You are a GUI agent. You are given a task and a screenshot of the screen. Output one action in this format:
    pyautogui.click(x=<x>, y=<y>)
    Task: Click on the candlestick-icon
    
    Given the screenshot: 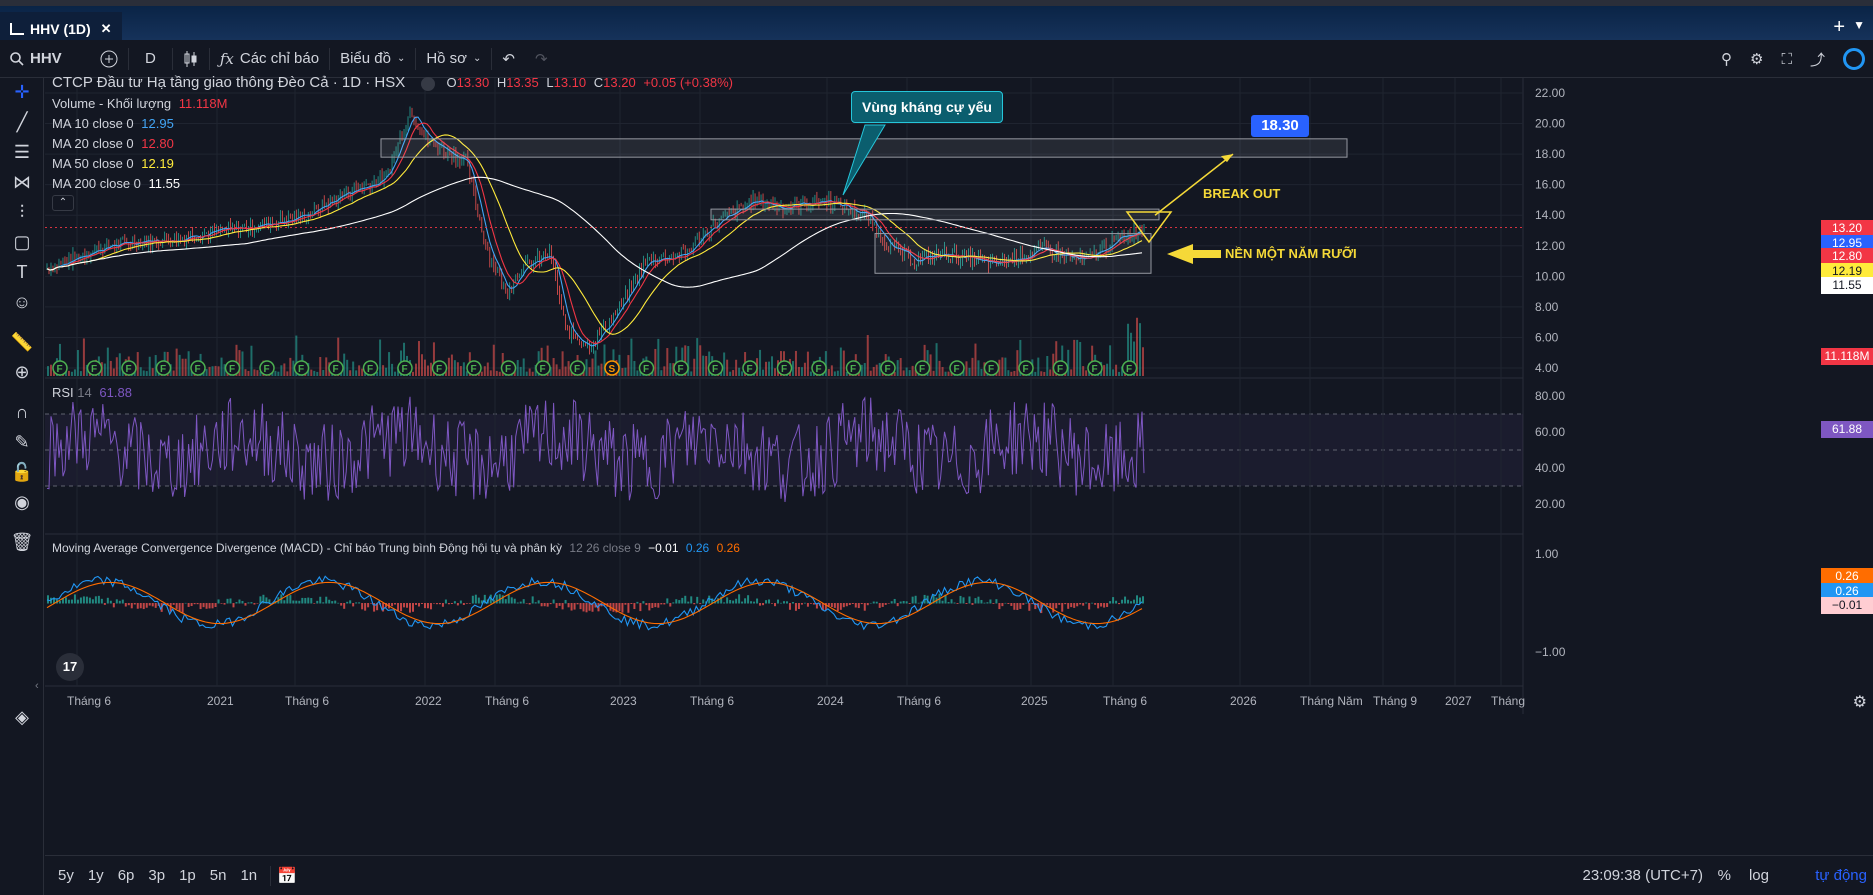 What is the action you would take?
    pyautogui.click(x=190, y=58)
    